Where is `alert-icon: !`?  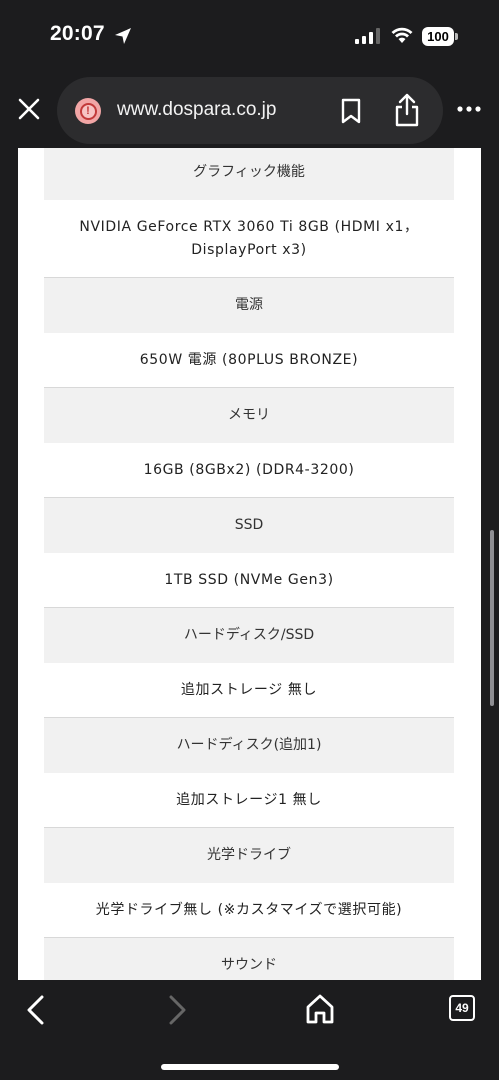
alert-icon: ! is located at coordinates (88, 111).